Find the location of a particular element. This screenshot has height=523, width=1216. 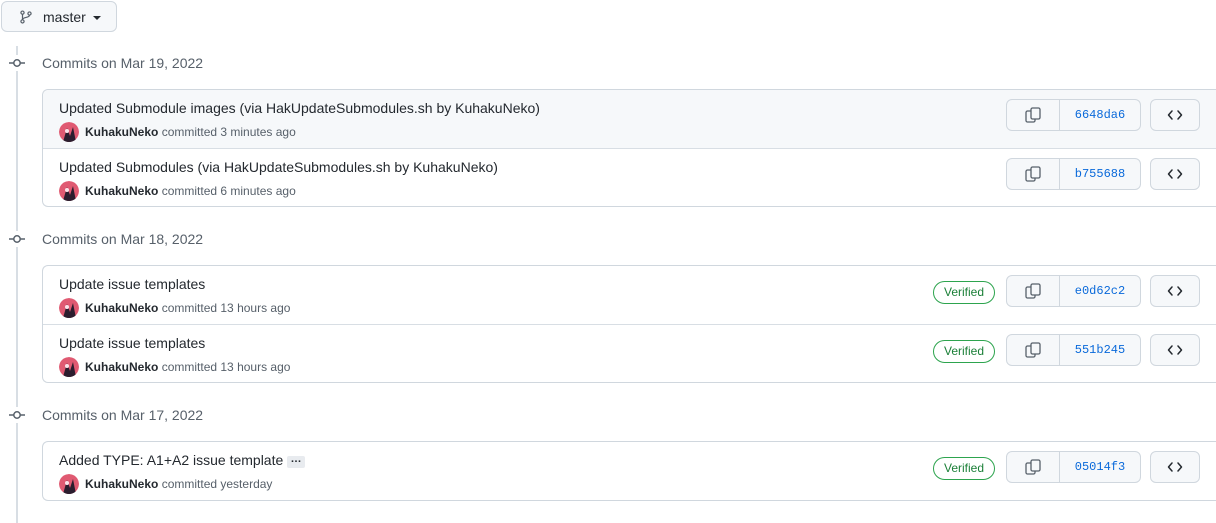

branch-name: master is located at coordinates (64, 17).